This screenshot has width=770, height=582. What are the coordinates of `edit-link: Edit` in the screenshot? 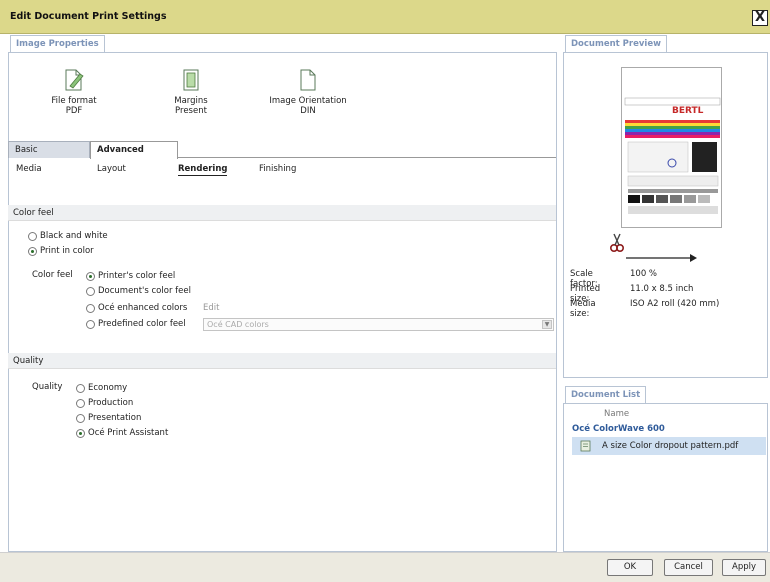 It's located at (211, 308).